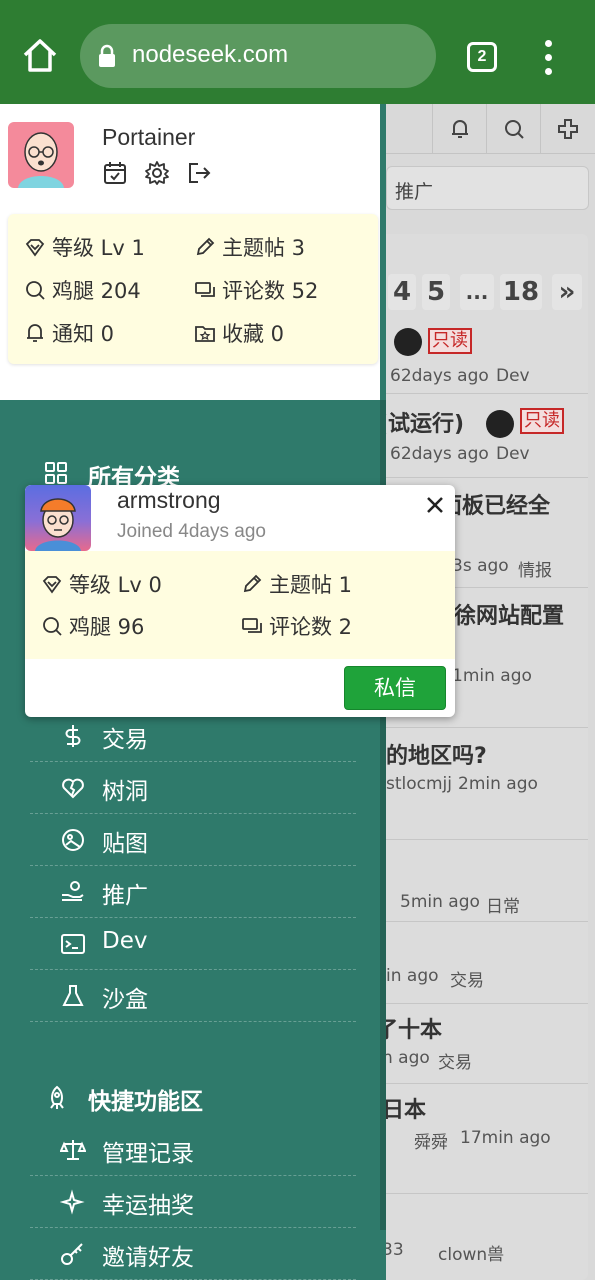  Describe the element at coordinates (73, 944) in the screenshot. I see `terminal-icon` at that location.